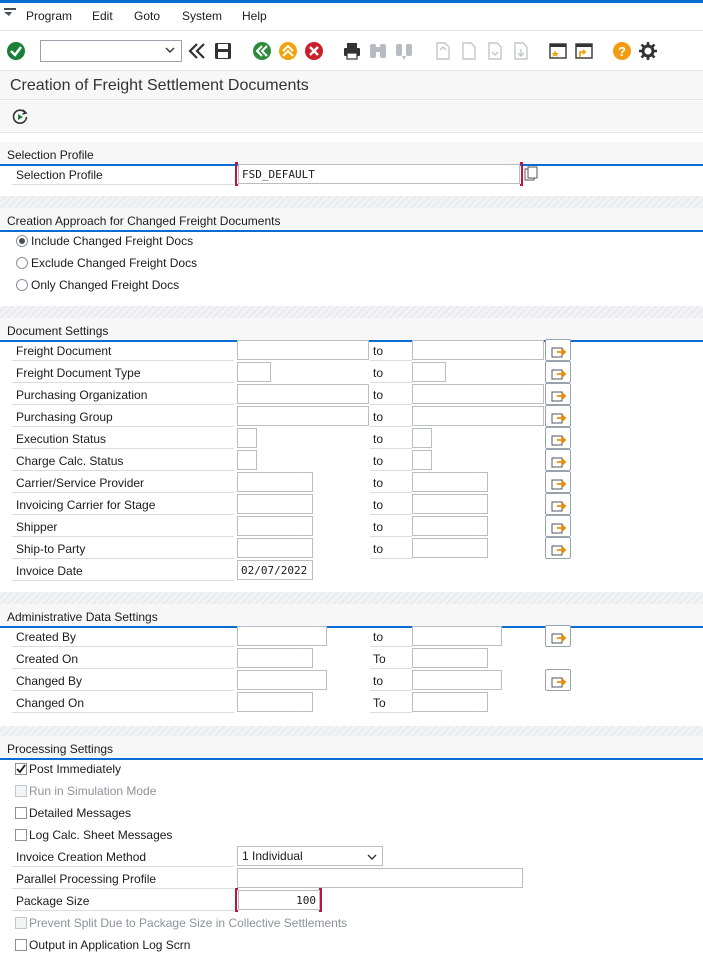 This screenshot has height=955, width=703. Describe the element at coordinates (20, 117) in the screenshot. I see `execute-icon` at that location.